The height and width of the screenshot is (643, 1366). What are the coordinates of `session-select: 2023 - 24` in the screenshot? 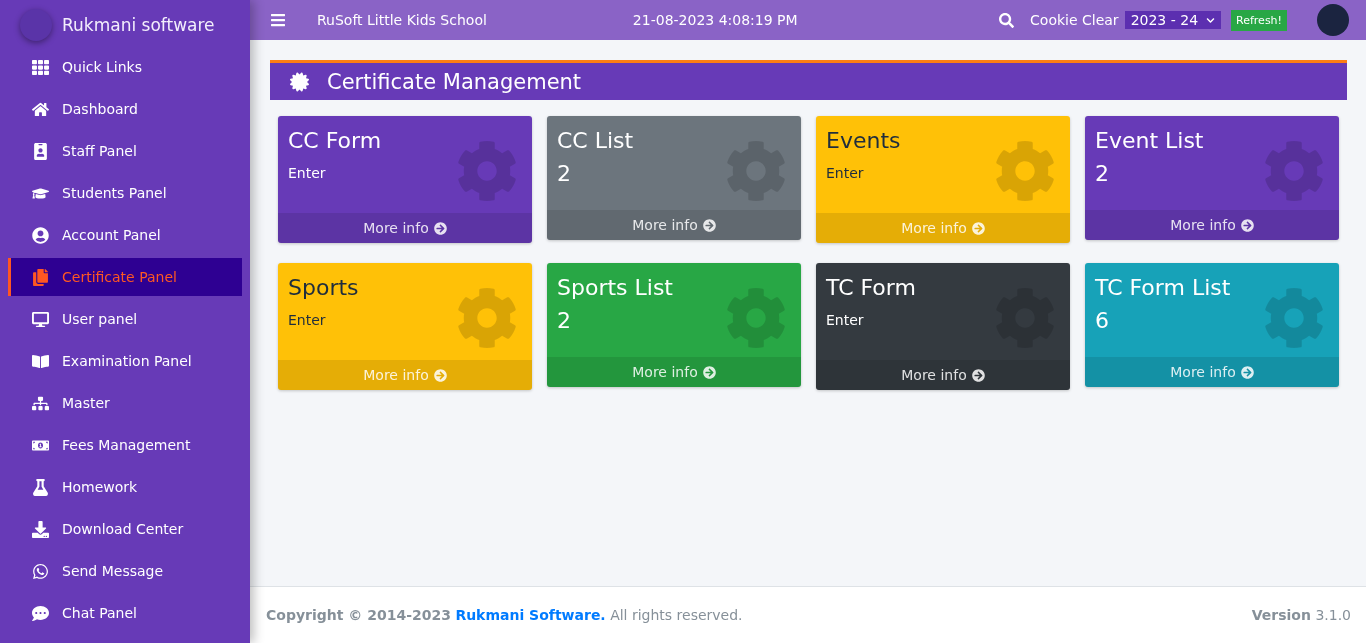 It's located at (1173, 20).